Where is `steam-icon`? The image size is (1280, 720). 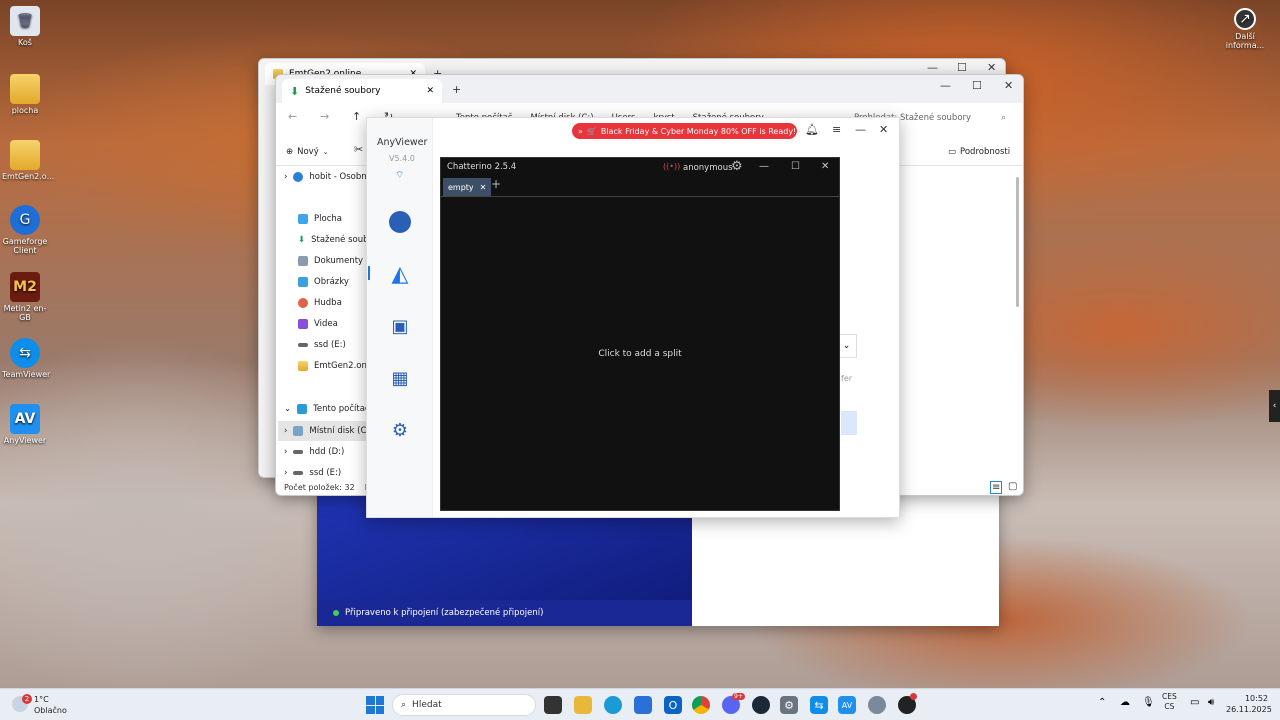 steam-icon is located at coordinates (761, 705).